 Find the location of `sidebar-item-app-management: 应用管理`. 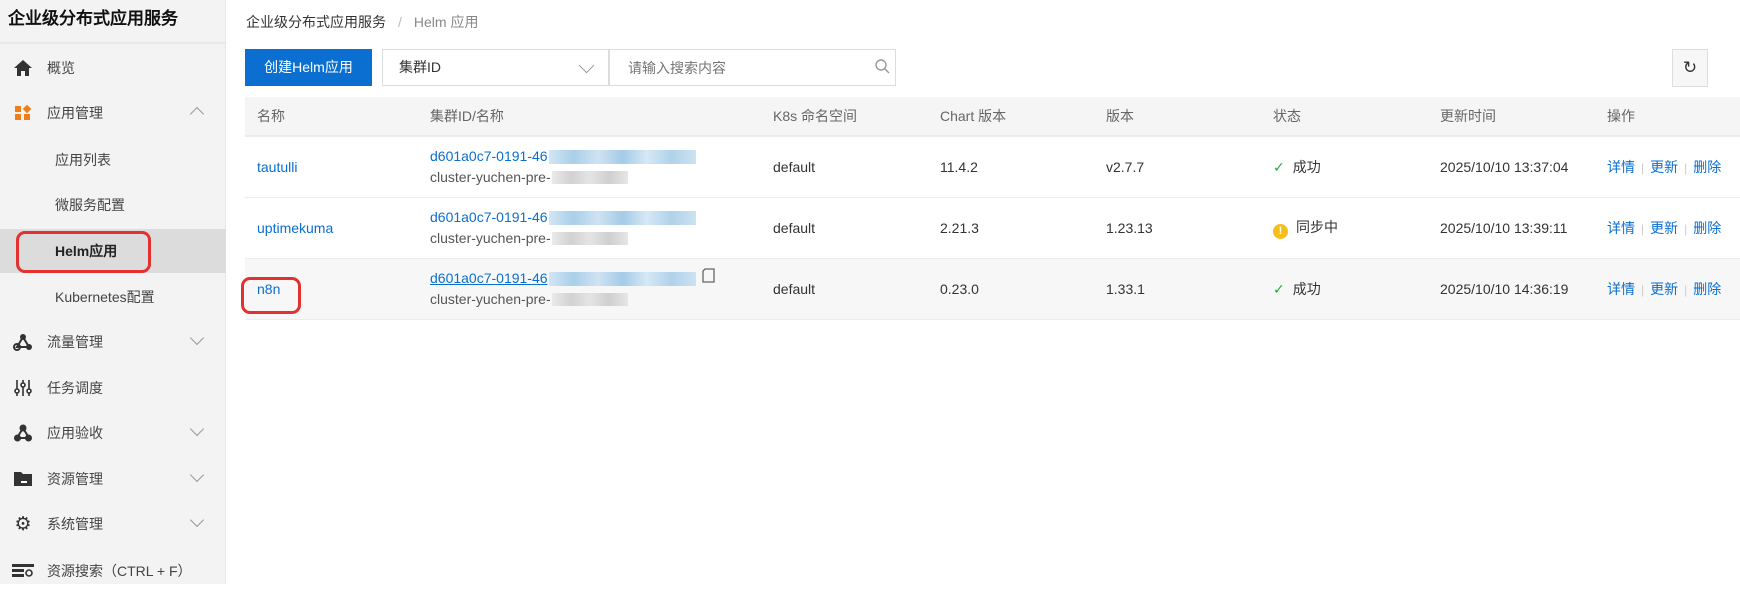

sidebar-item-app-management: 应用管理 is located at coordinates (113, 113).